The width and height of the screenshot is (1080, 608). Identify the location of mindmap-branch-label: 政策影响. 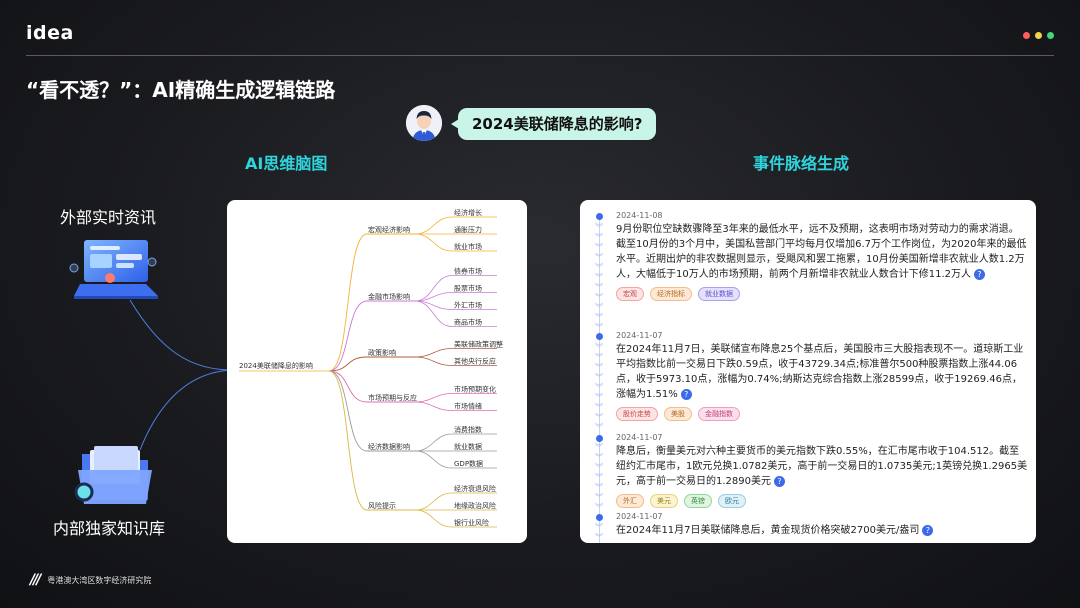
(382, 352).